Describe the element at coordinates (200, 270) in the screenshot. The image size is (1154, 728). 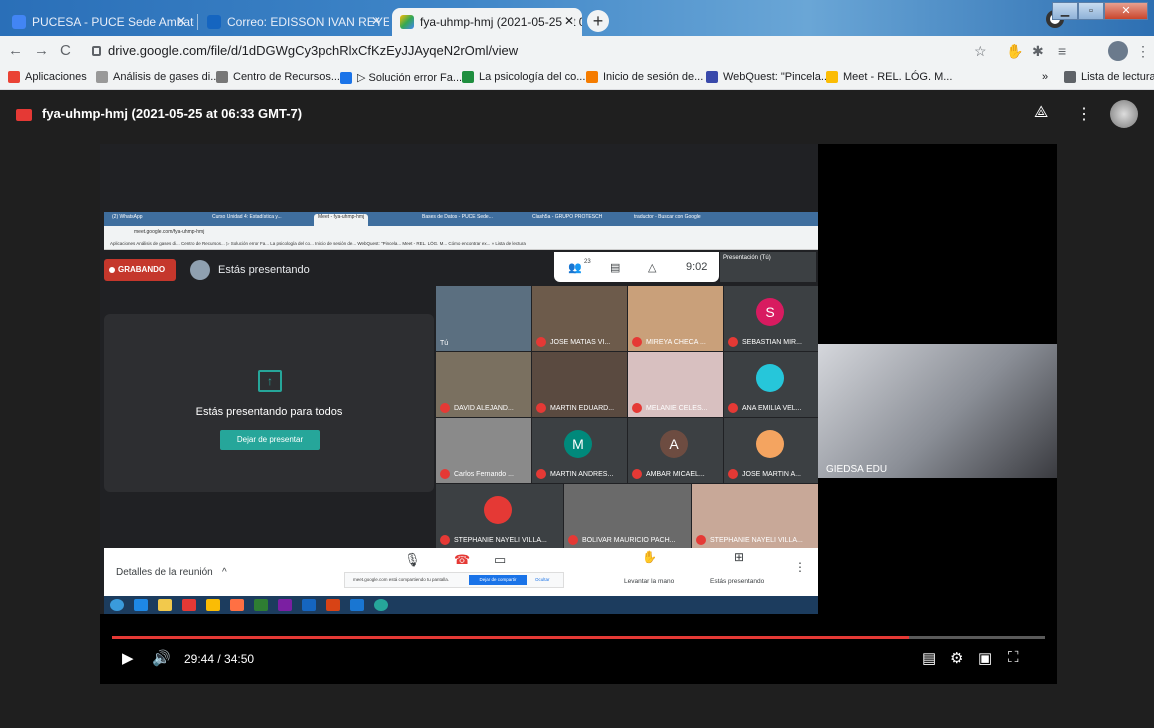
I see `presenter-avatar` at that location.